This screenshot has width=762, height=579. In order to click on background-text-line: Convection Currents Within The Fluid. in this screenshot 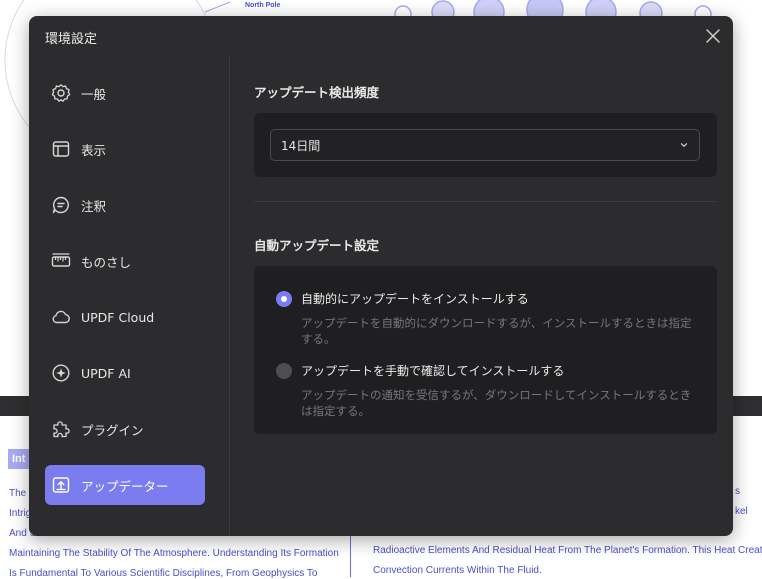, I will do `click(457, 570)`.